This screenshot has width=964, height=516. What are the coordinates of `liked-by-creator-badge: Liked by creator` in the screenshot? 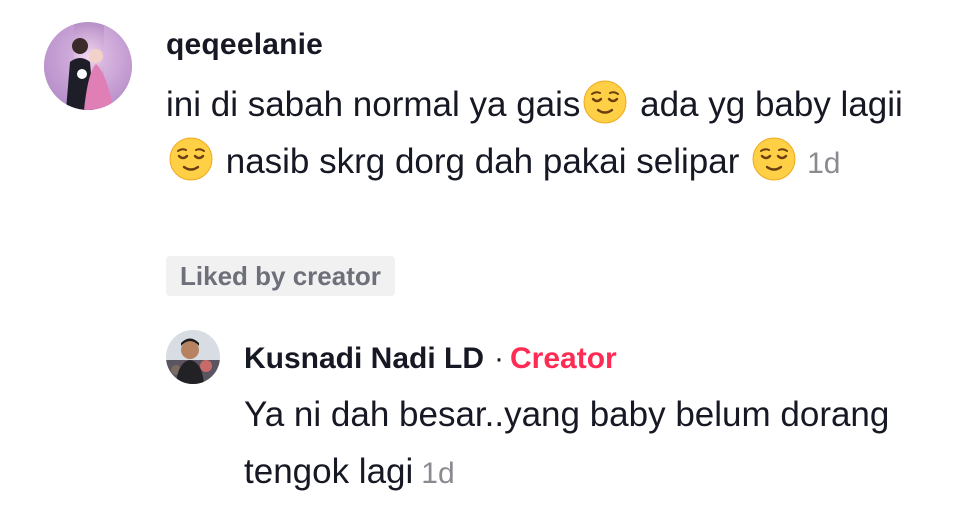 It's located at (280, 276).